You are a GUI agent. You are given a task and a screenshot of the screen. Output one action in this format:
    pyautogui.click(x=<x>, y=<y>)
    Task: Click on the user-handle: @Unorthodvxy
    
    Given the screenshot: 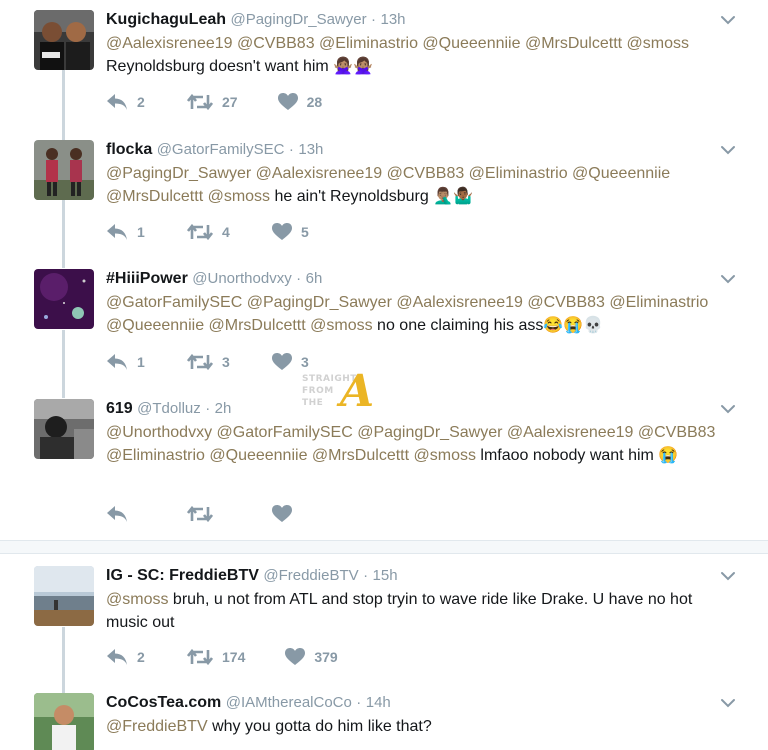 What is the action you would take?
    pyautogui.click(x=241, y=278)
    